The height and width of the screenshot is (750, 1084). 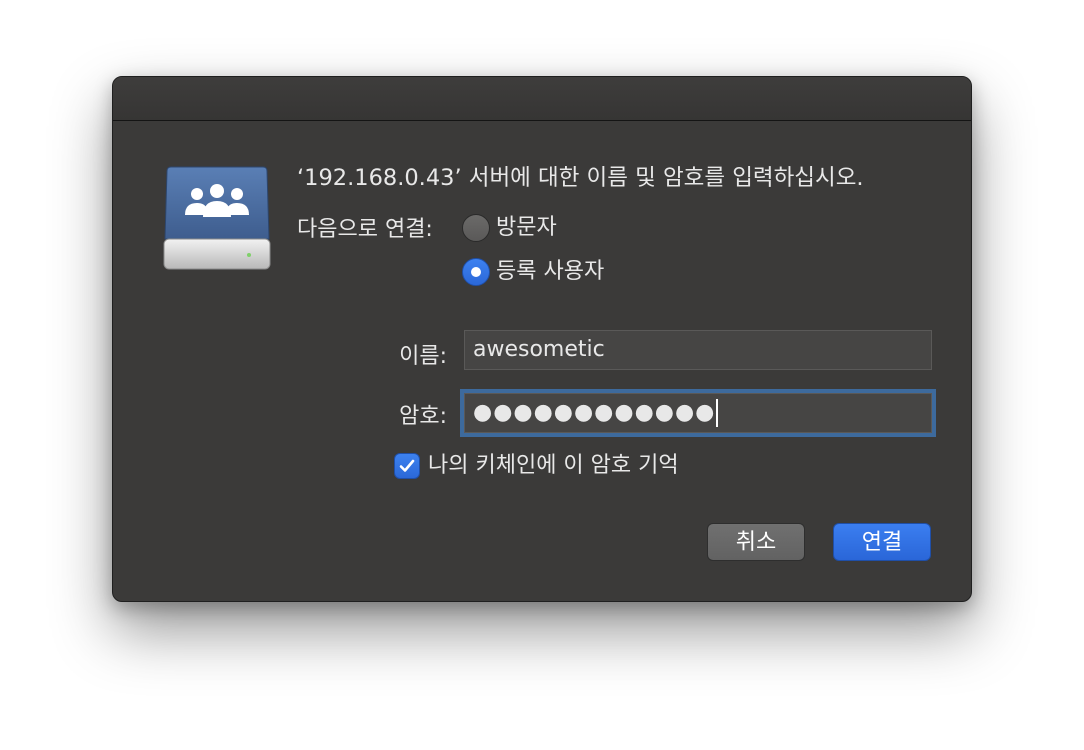 I want to click on connect-button: 연결, so click(x=882, y=542).